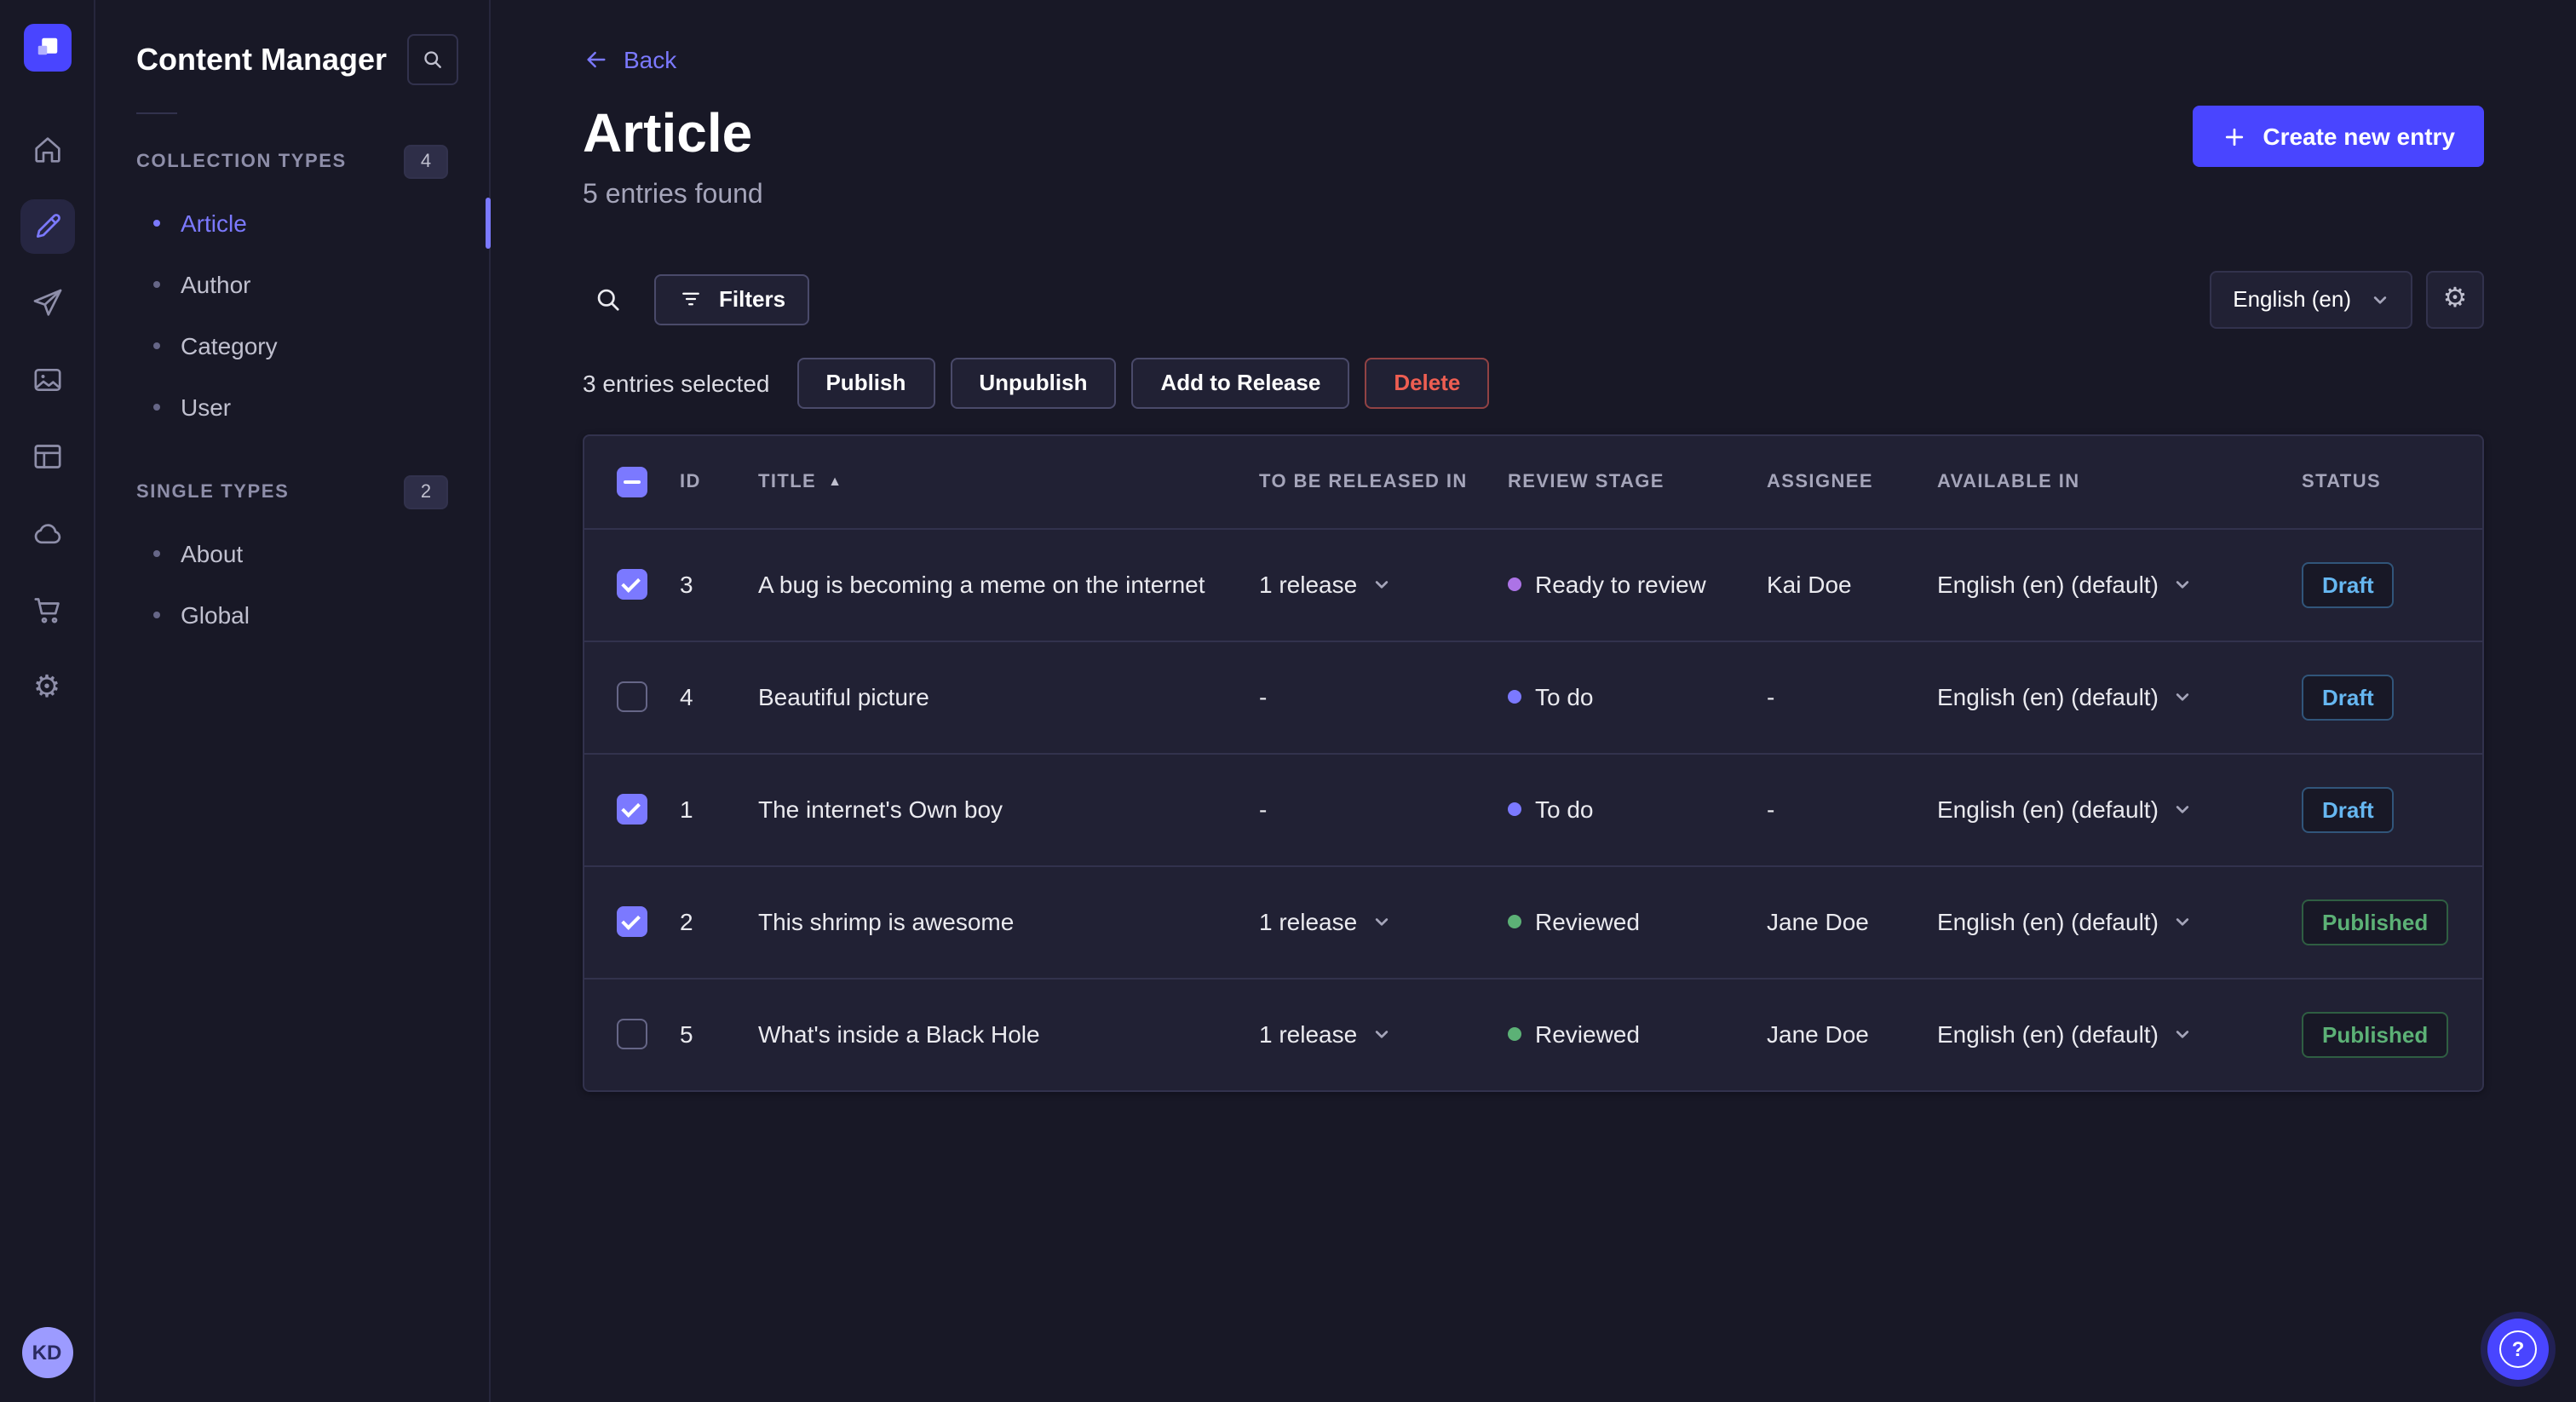 The image size is (2576, 1402). I want to click on search-button, so click(608, 299).